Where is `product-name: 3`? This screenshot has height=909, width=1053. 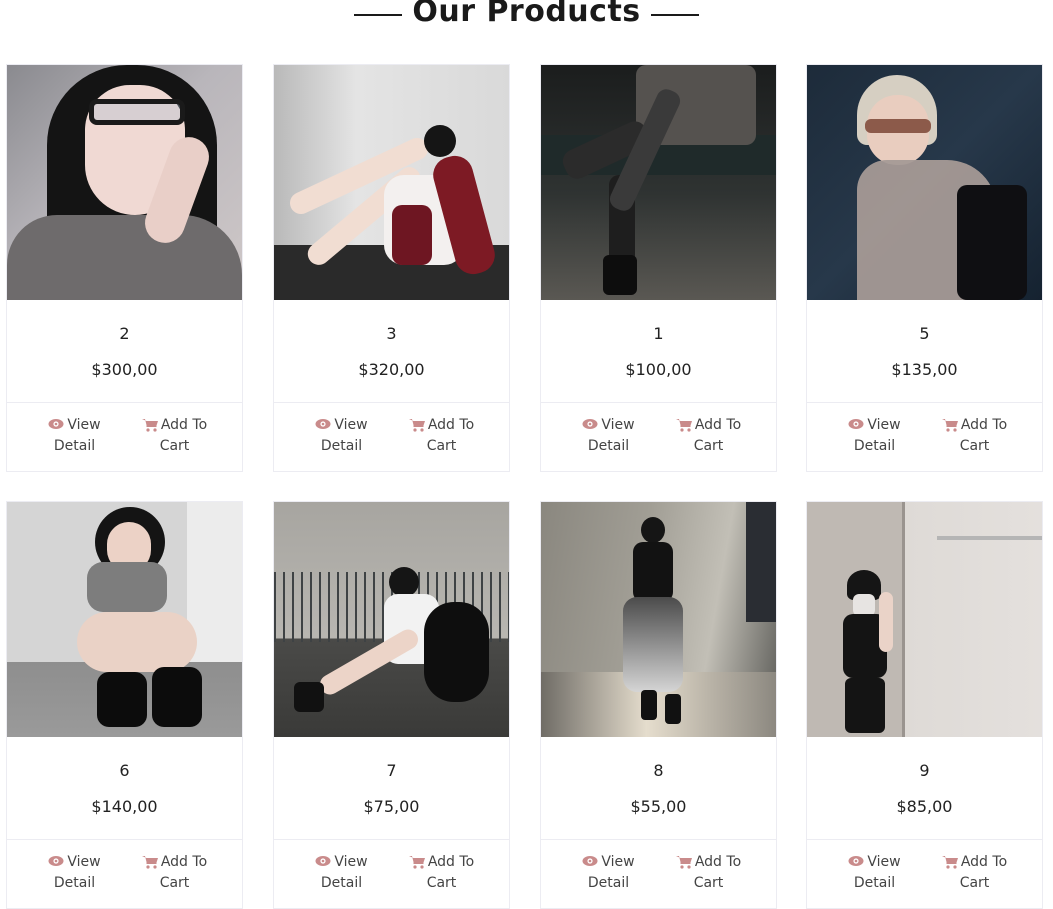 product-name: 3 is located at coordinates (391, 323).